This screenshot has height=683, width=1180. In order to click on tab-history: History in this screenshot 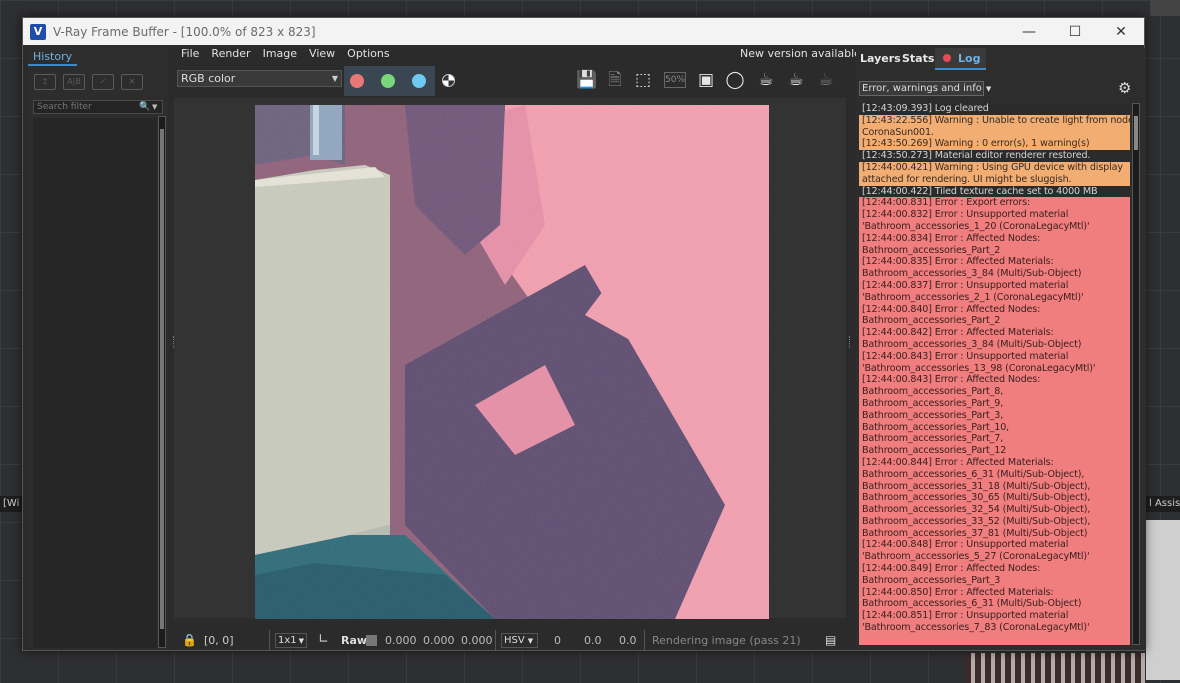, I will do `click(53, 57)`.